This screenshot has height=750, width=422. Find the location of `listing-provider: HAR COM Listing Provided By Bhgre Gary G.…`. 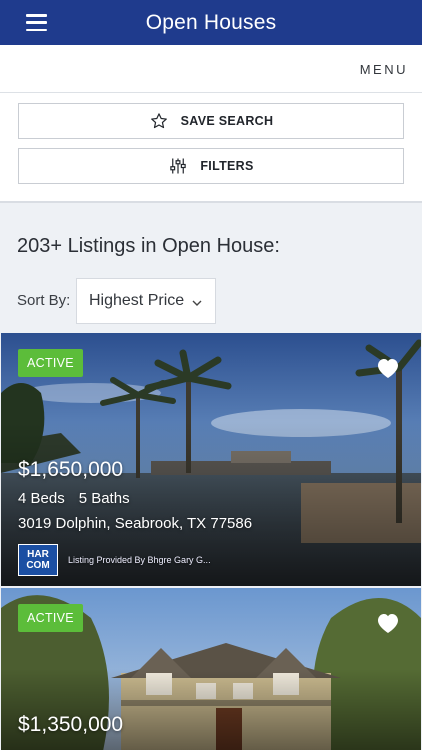

listing-provider: HAR COM Listing Provided By Bhgre Gary G.… is located at coordinates (114, 560).